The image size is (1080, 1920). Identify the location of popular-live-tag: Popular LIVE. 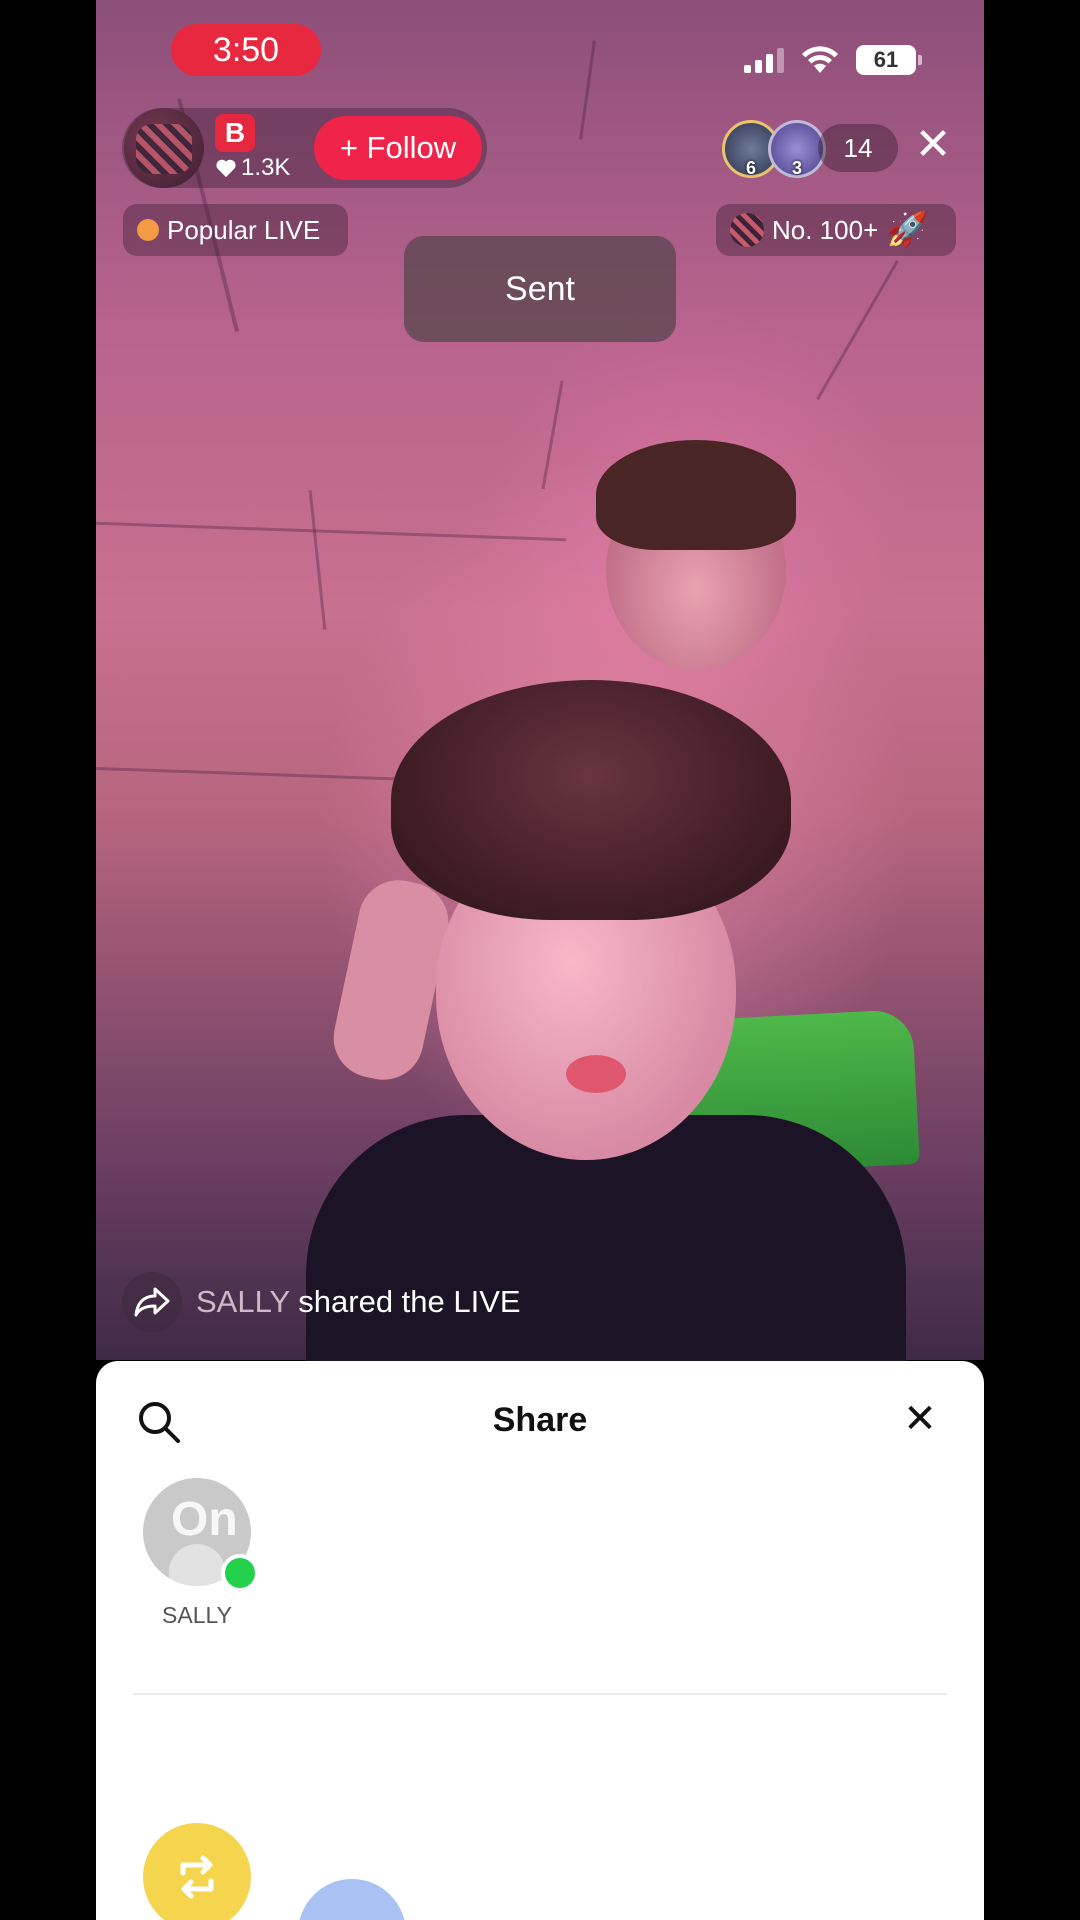
(235, 230).